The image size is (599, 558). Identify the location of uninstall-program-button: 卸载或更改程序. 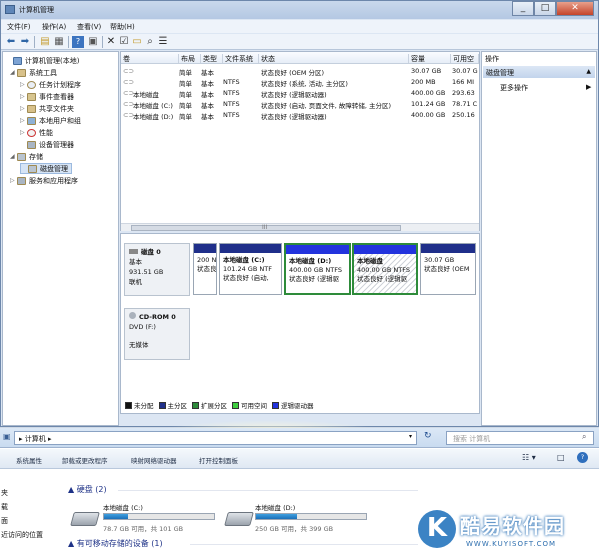
(85, 460).